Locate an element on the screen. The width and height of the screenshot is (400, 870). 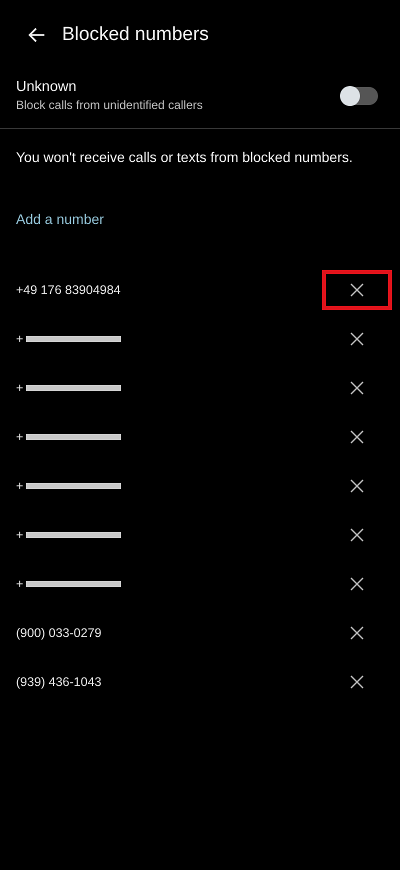
remove-button is located at coordinates (357, 290).